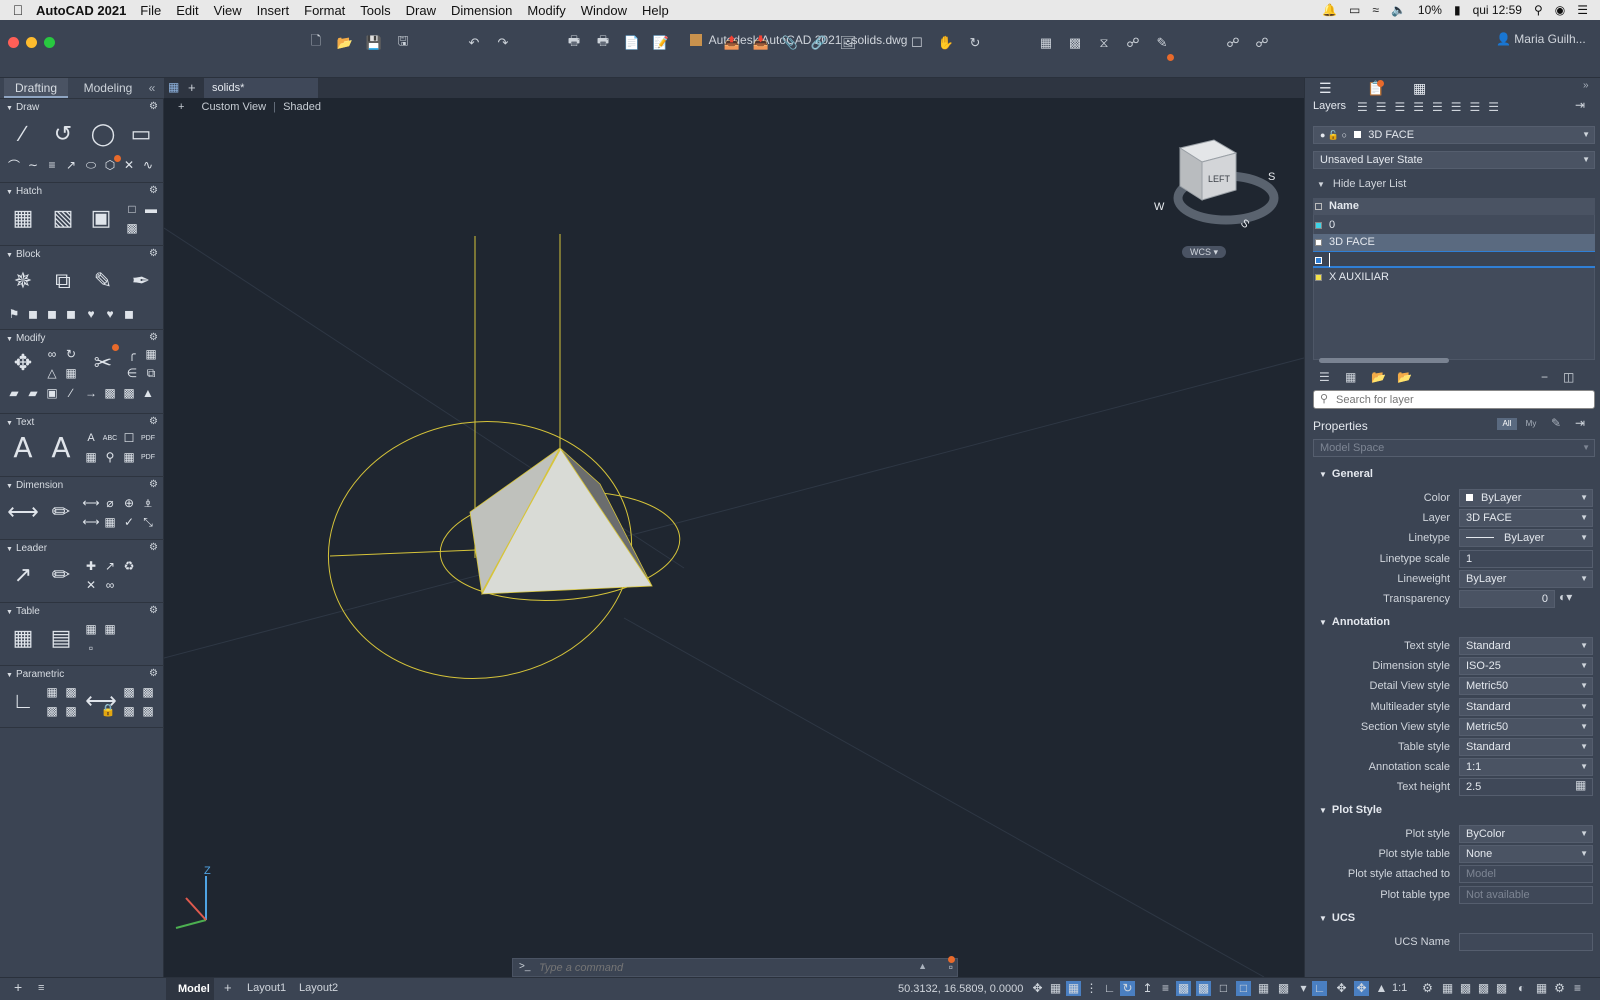 This screenshot has height=1000, width=1600. I want to click on transparency-menu-icon: ◐▾, so click(1565, 597).